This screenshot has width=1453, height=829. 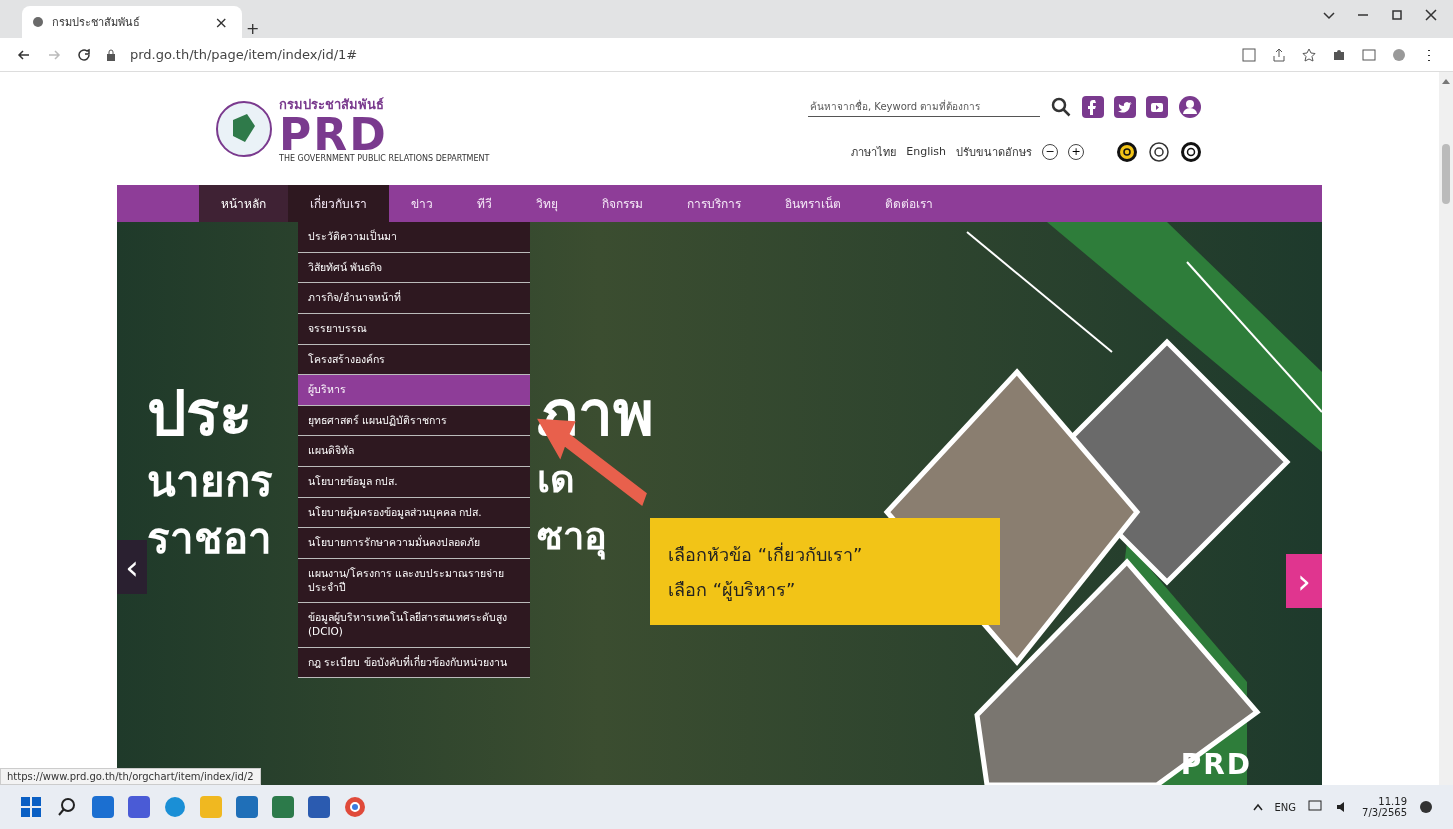 I want to click on high-contrast-icon, so click(x=1127, y=151).